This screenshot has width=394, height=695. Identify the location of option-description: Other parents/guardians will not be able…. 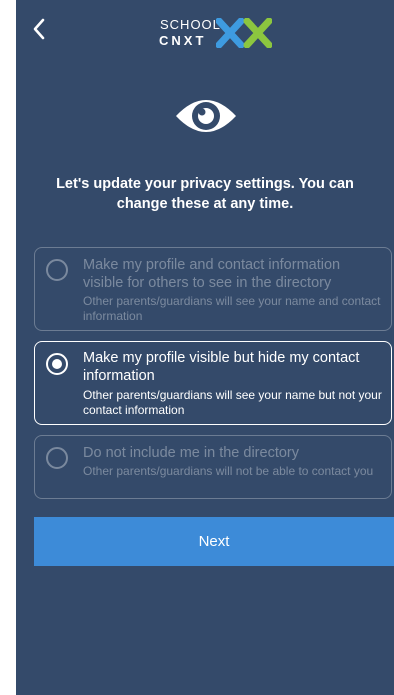
(228, 471).